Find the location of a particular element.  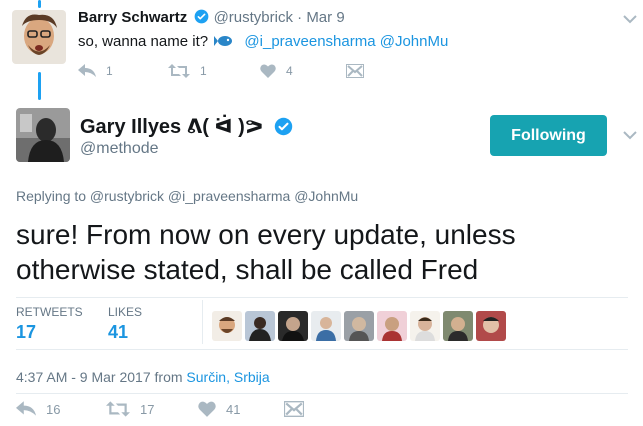

like-count: 4 is located at coordinates (289, 71).